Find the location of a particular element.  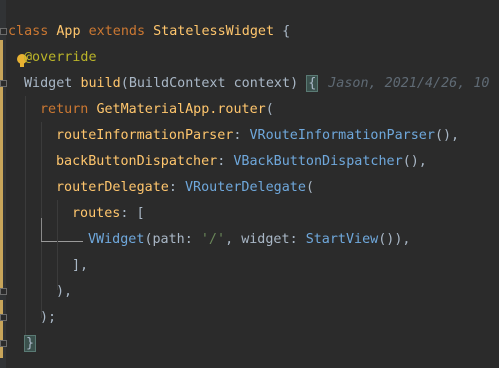

code-line-8: routes: [ is located at coordinates (108, 214).